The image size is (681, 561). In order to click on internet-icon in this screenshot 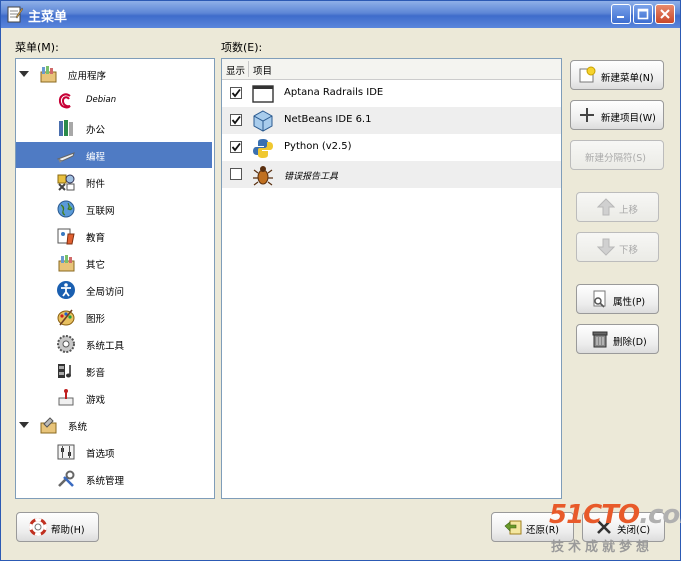, I will do `click(66, 209)`.